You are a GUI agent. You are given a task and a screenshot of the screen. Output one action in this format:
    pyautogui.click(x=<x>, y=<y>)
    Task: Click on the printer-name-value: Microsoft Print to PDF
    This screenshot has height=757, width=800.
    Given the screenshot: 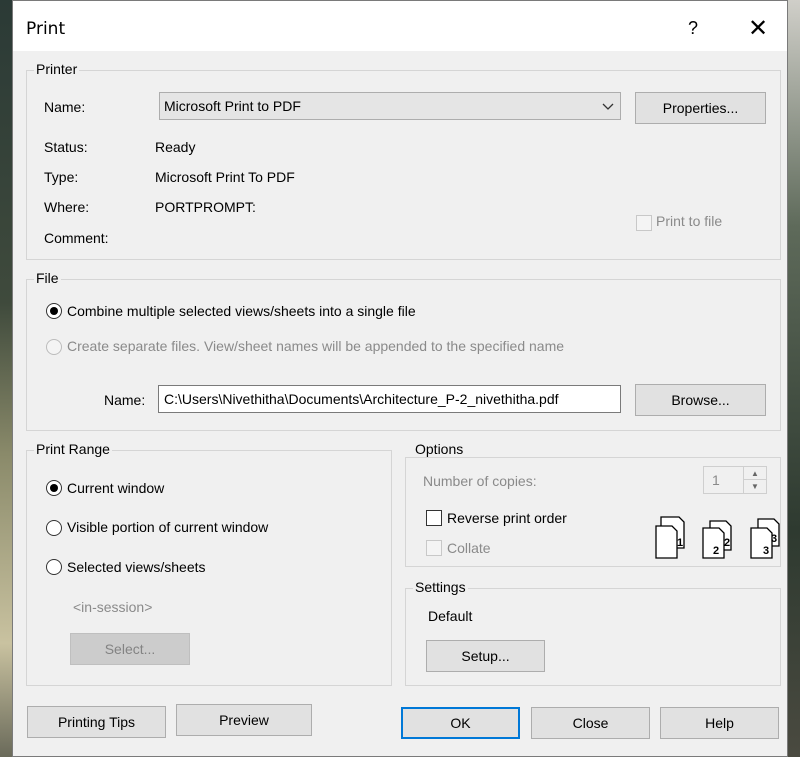 What is the action you would take?
    pyautogui.click(x=232, y=106)
    